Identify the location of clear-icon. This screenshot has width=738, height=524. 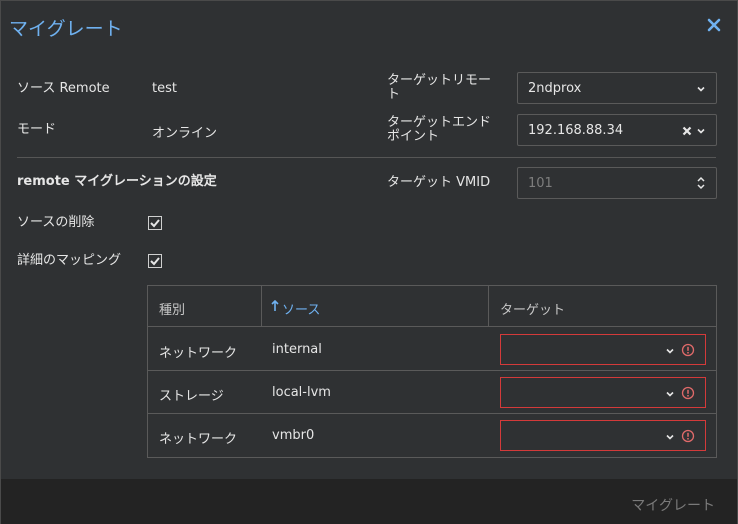
(687, 130).